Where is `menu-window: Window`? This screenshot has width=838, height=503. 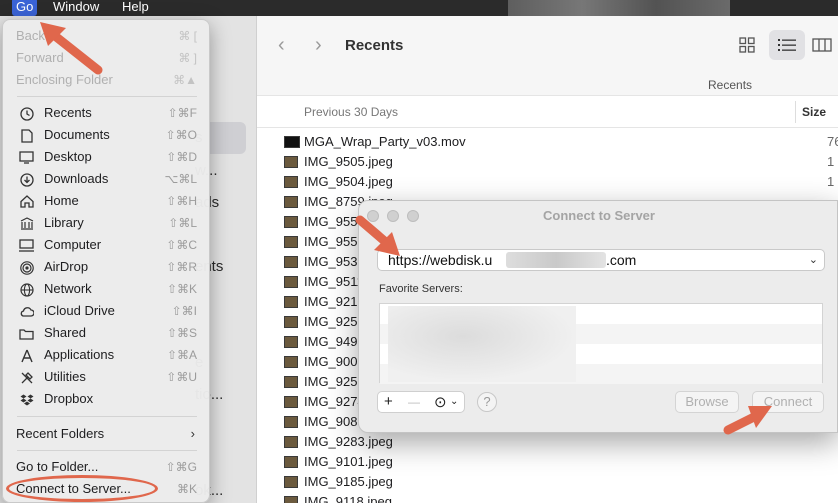
menu-window: Window is located at coordinates (76, 8).